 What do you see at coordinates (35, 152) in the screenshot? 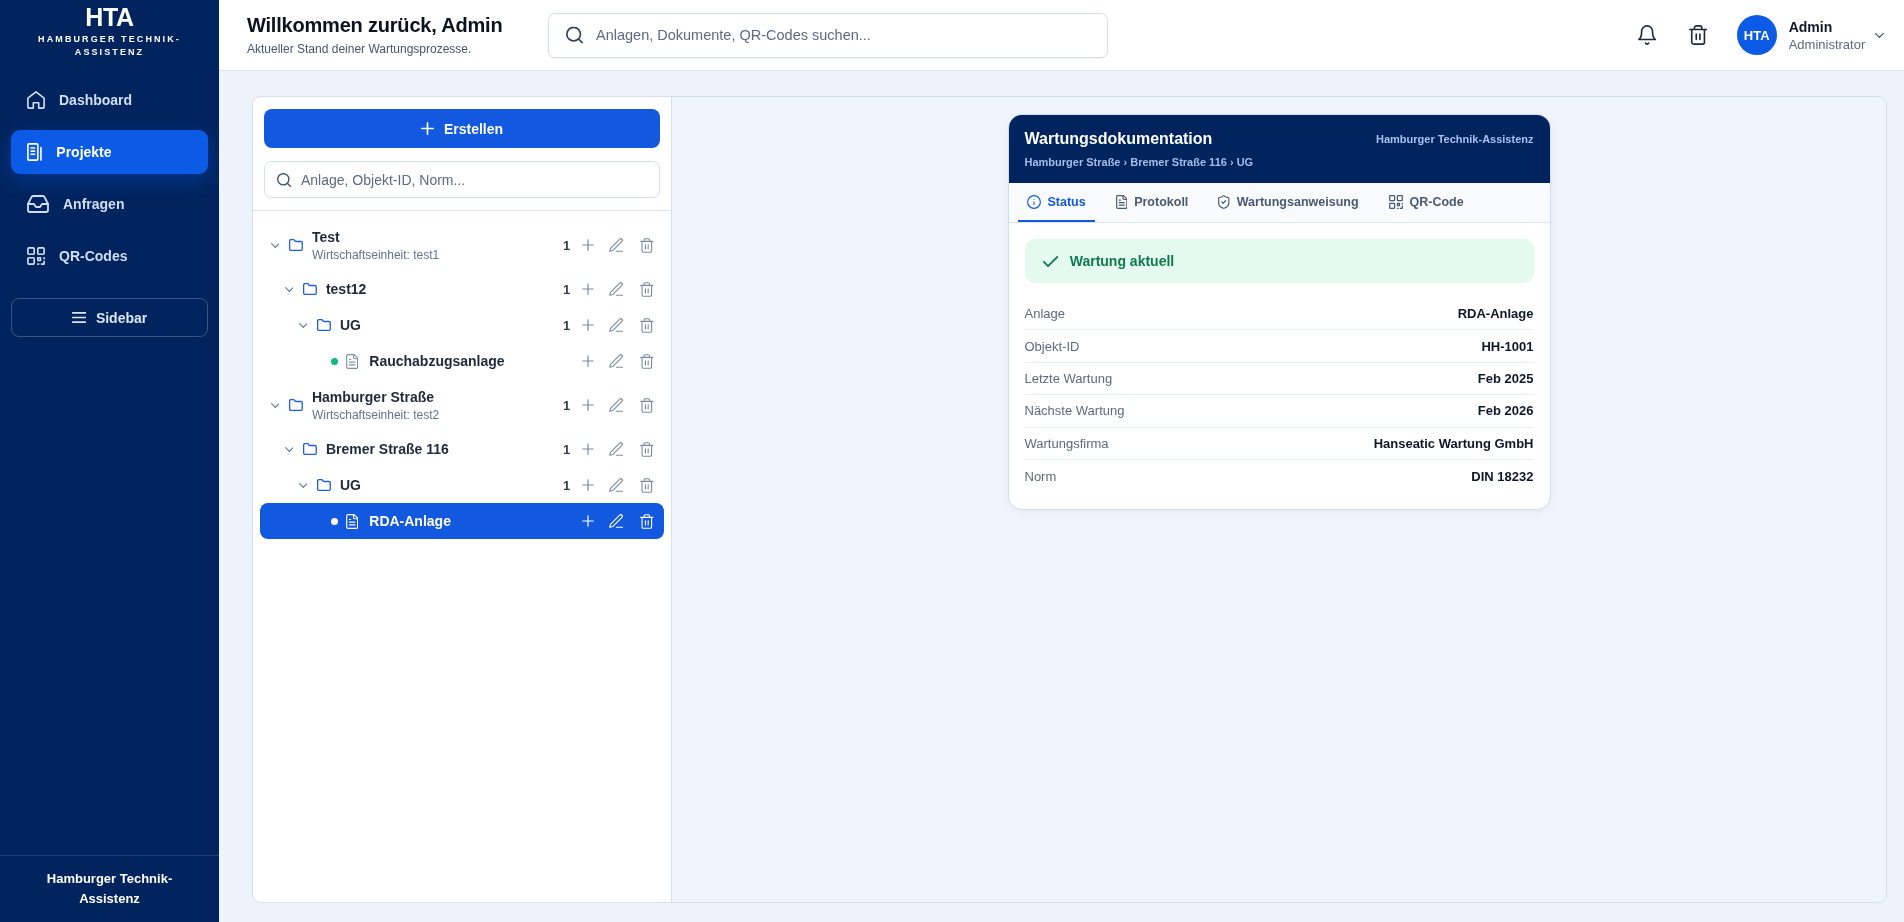
I see `document-list-icon` at bounding box center [35, 152].